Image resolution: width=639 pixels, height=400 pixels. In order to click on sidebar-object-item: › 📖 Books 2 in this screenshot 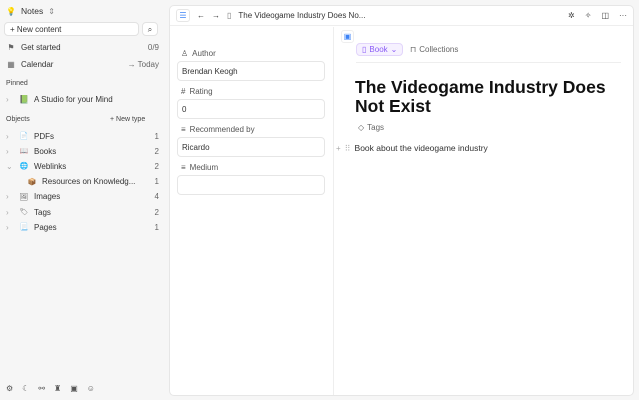, I will do `click(82, 151)`.